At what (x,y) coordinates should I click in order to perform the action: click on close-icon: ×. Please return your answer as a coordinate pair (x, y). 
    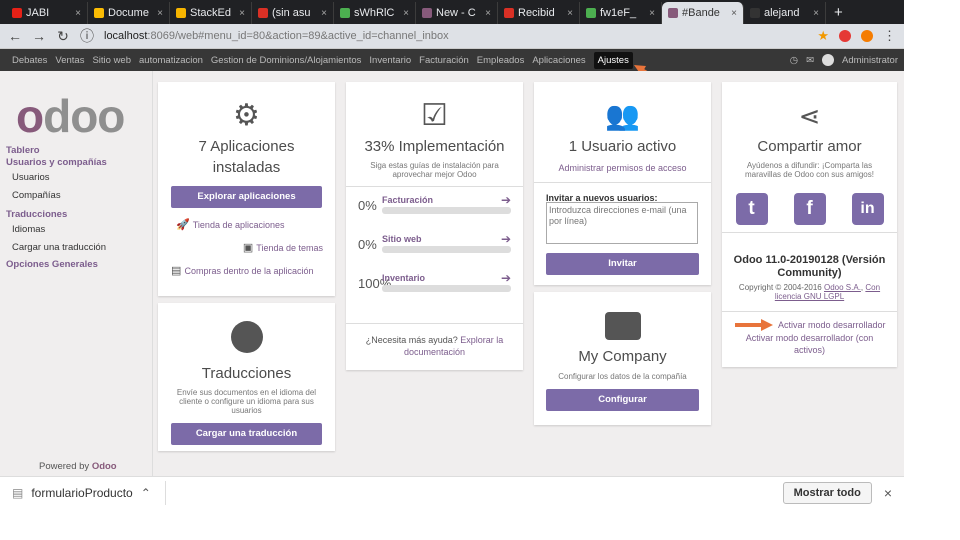
    Looking at the image, I should click on (888, 493).